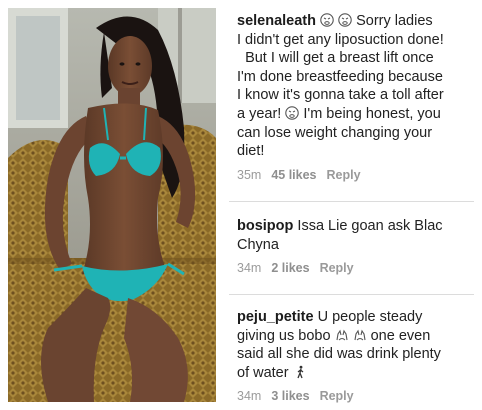  Describe the element at coordinates (370, 226) in the screenshot. I see `comment-text: Issa Lie goan ask Blac` at that location.